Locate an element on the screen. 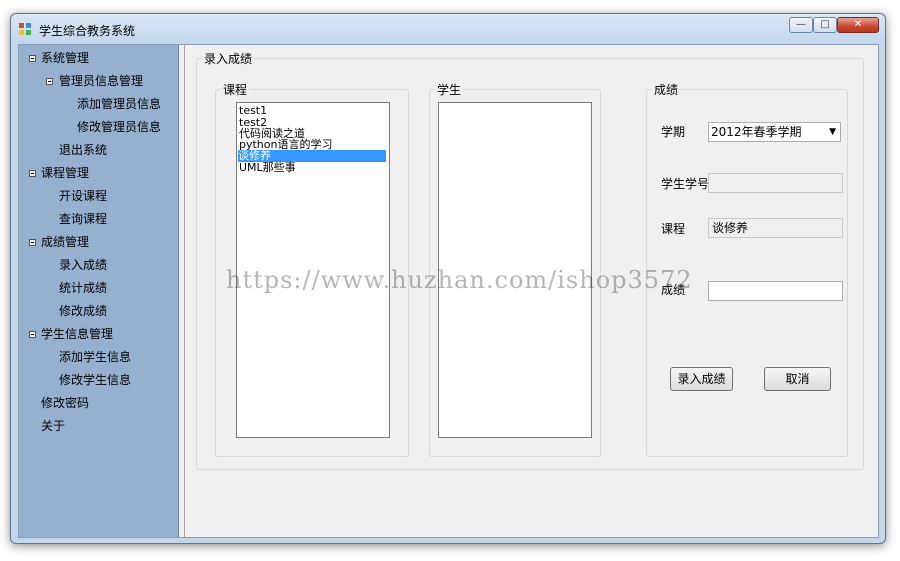  cancel-button: 取消 is located at coordinates (797, 379).